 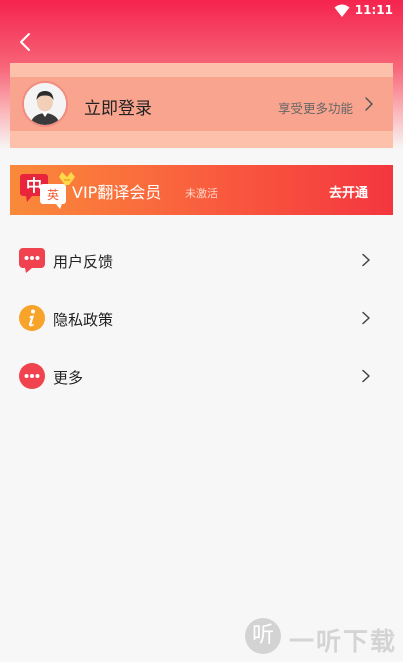 What do you see at coordinates (83, 262) in the screenshot?
I see `menu-label-feedback: 用户反馈` at bounding box center [83, 262].